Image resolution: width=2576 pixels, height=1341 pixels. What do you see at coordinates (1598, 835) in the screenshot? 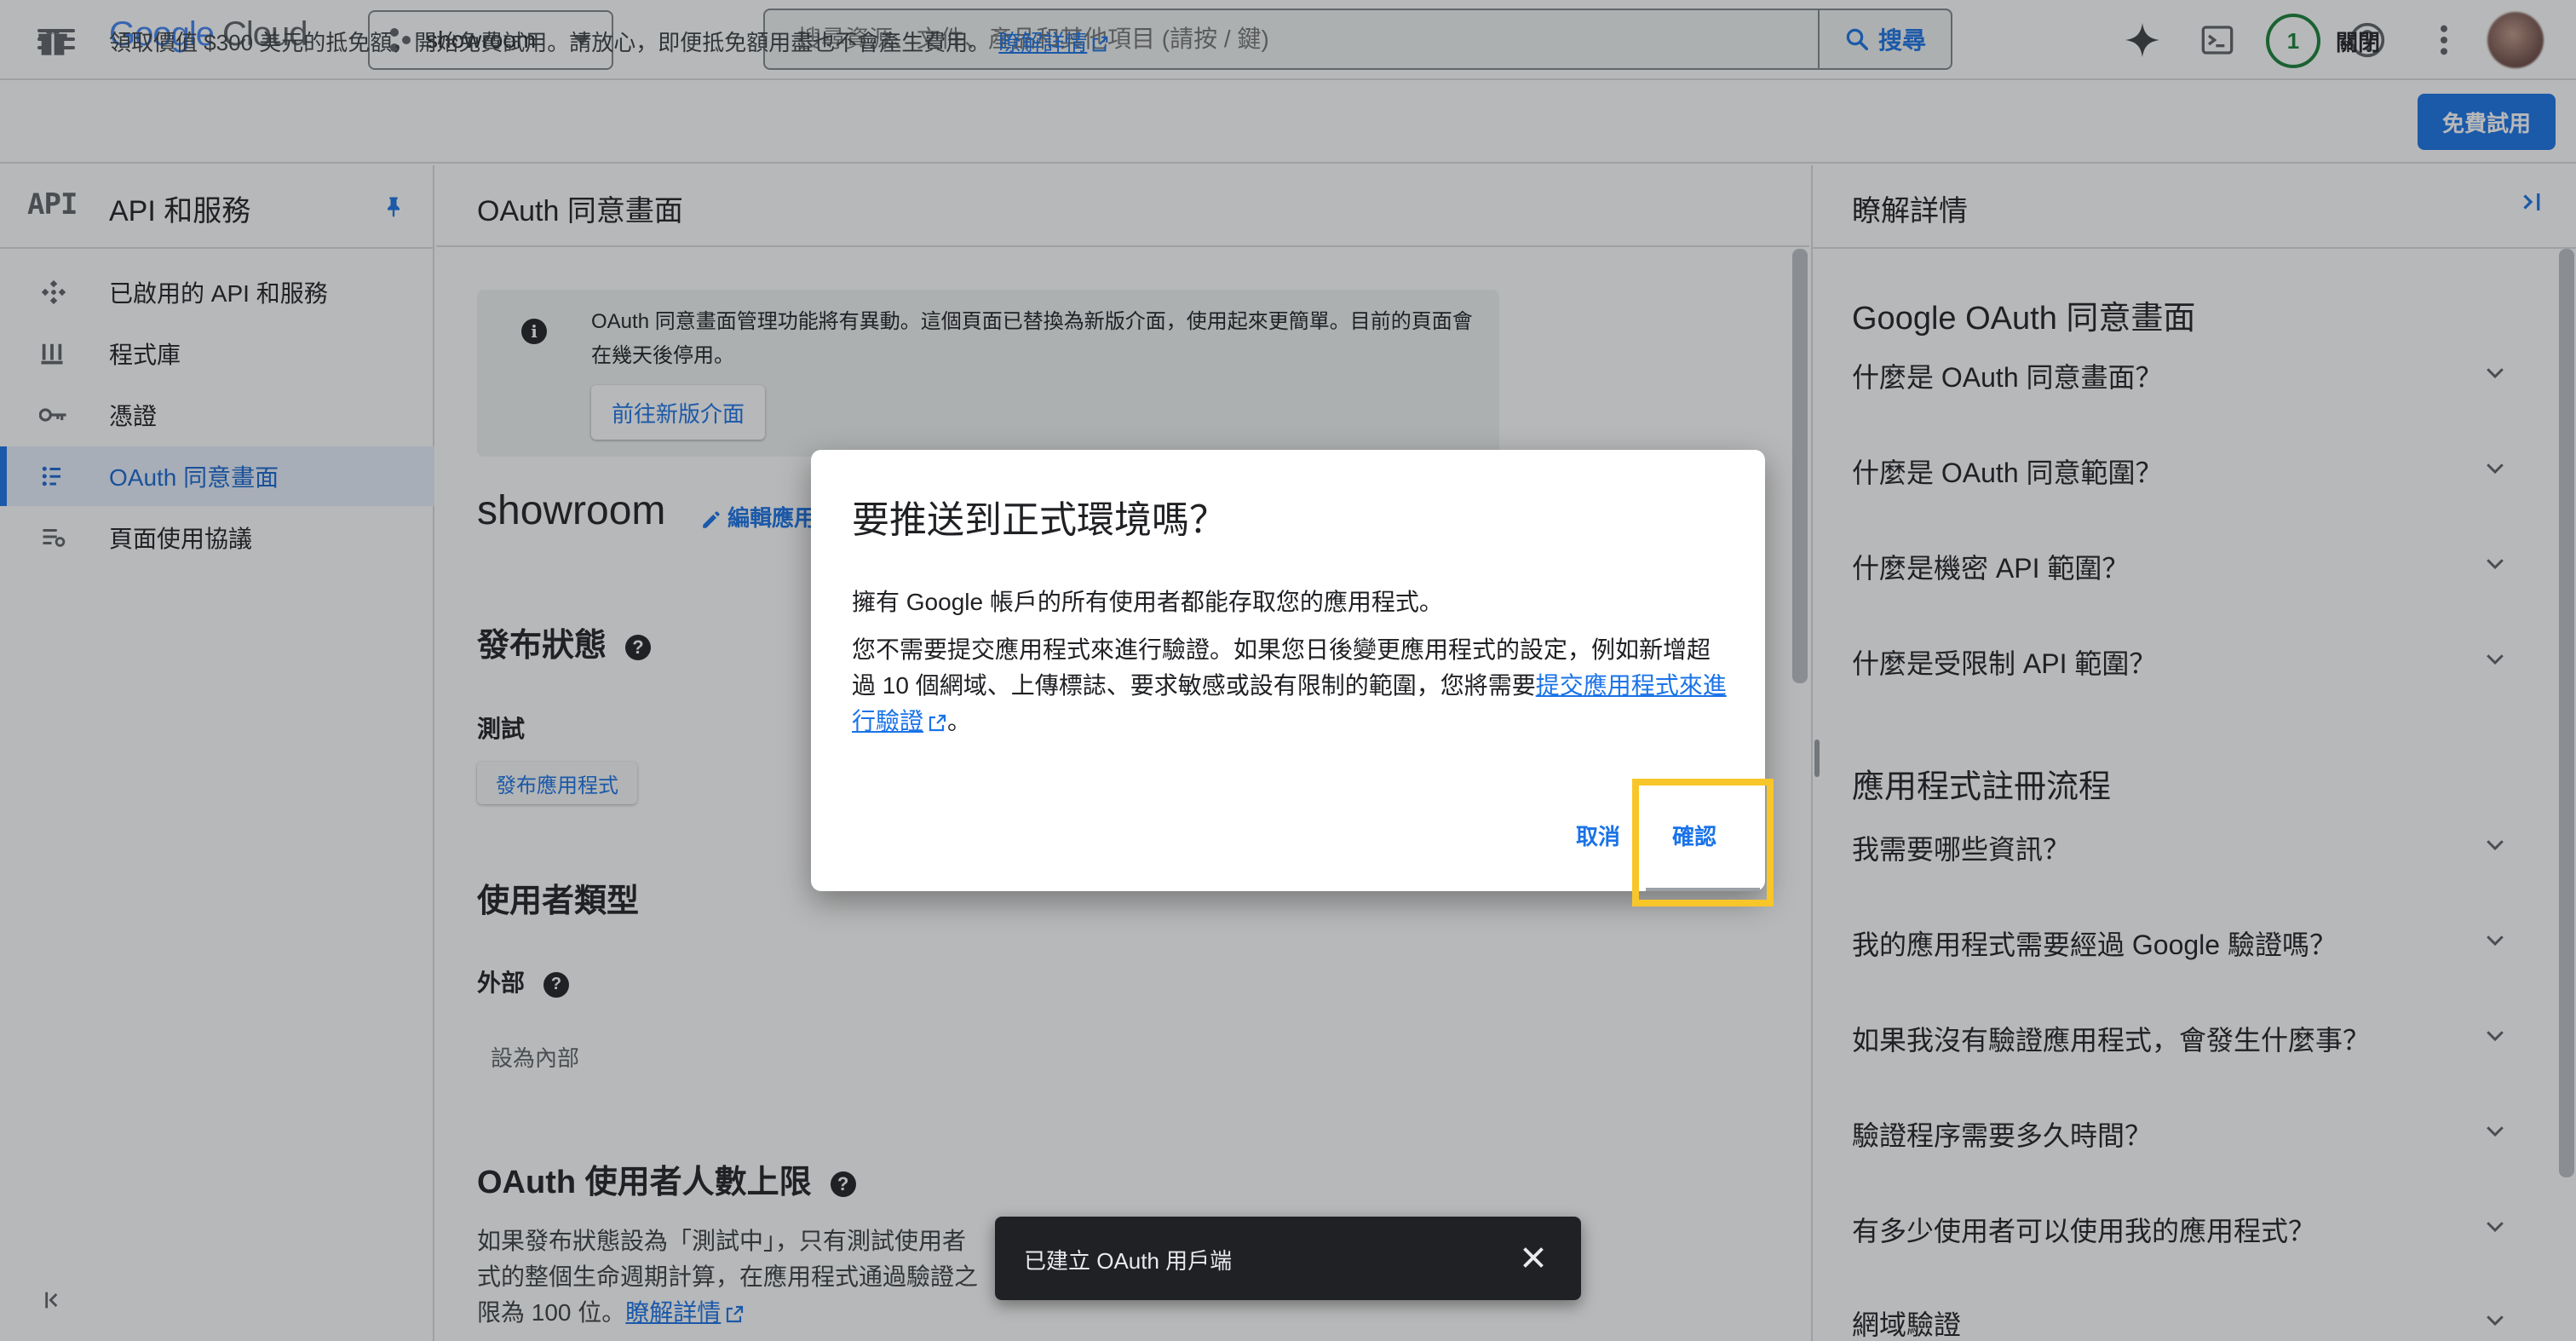
I see `cancel-button: 取消` at bounding box center [1598, 835].